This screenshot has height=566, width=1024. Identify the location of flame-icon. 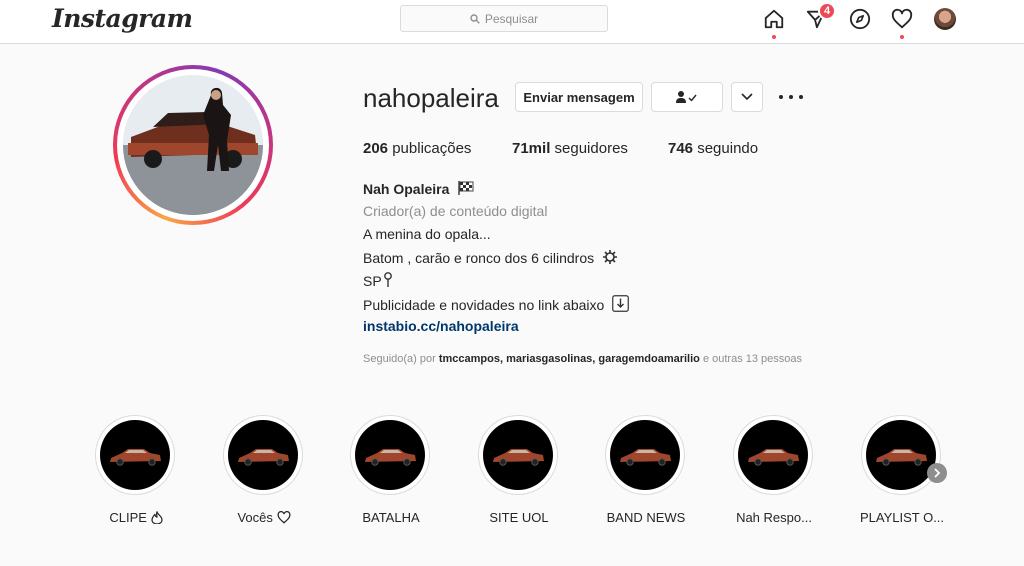
(156, 517).